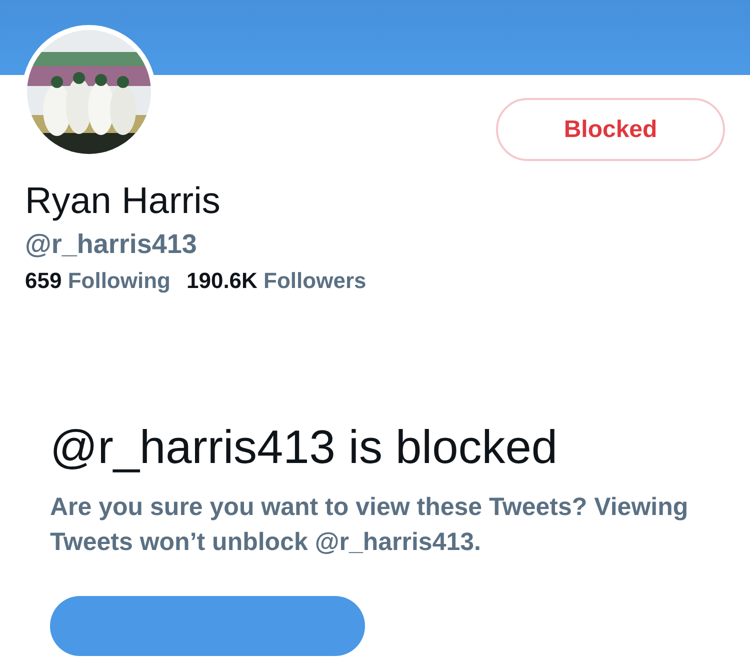 This screenshot has height=665, width=750. What do you see at coordinates (97, 281) in the screenshot?
I see `stat-link: 659 Following` at bounding box center [97, 281].